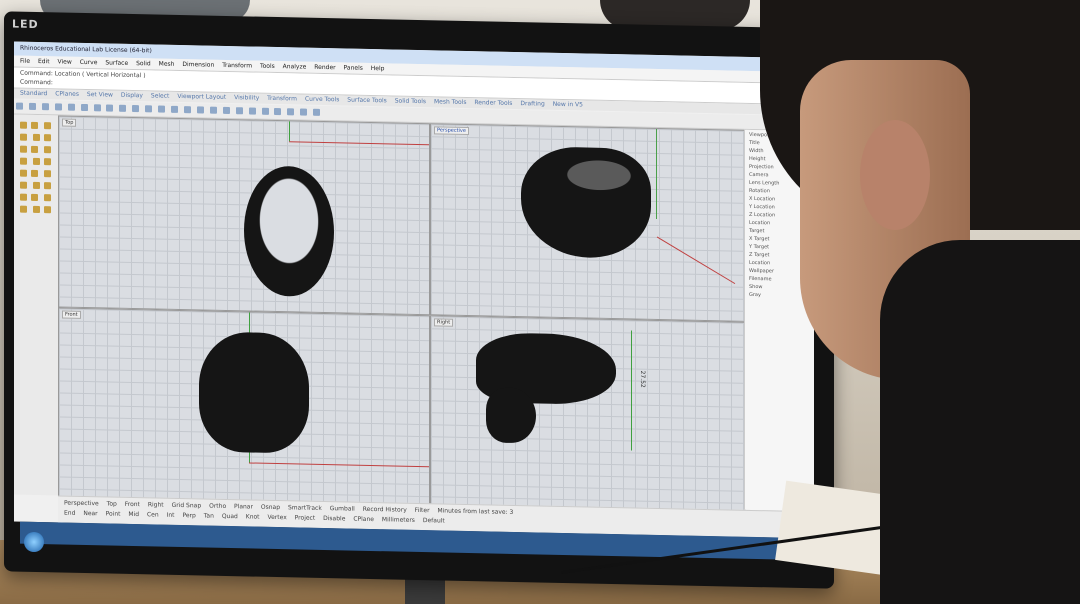 This screenshot has width=1080, height=604. I want to click on menu-dimension: Dimension, so click(198, 65).